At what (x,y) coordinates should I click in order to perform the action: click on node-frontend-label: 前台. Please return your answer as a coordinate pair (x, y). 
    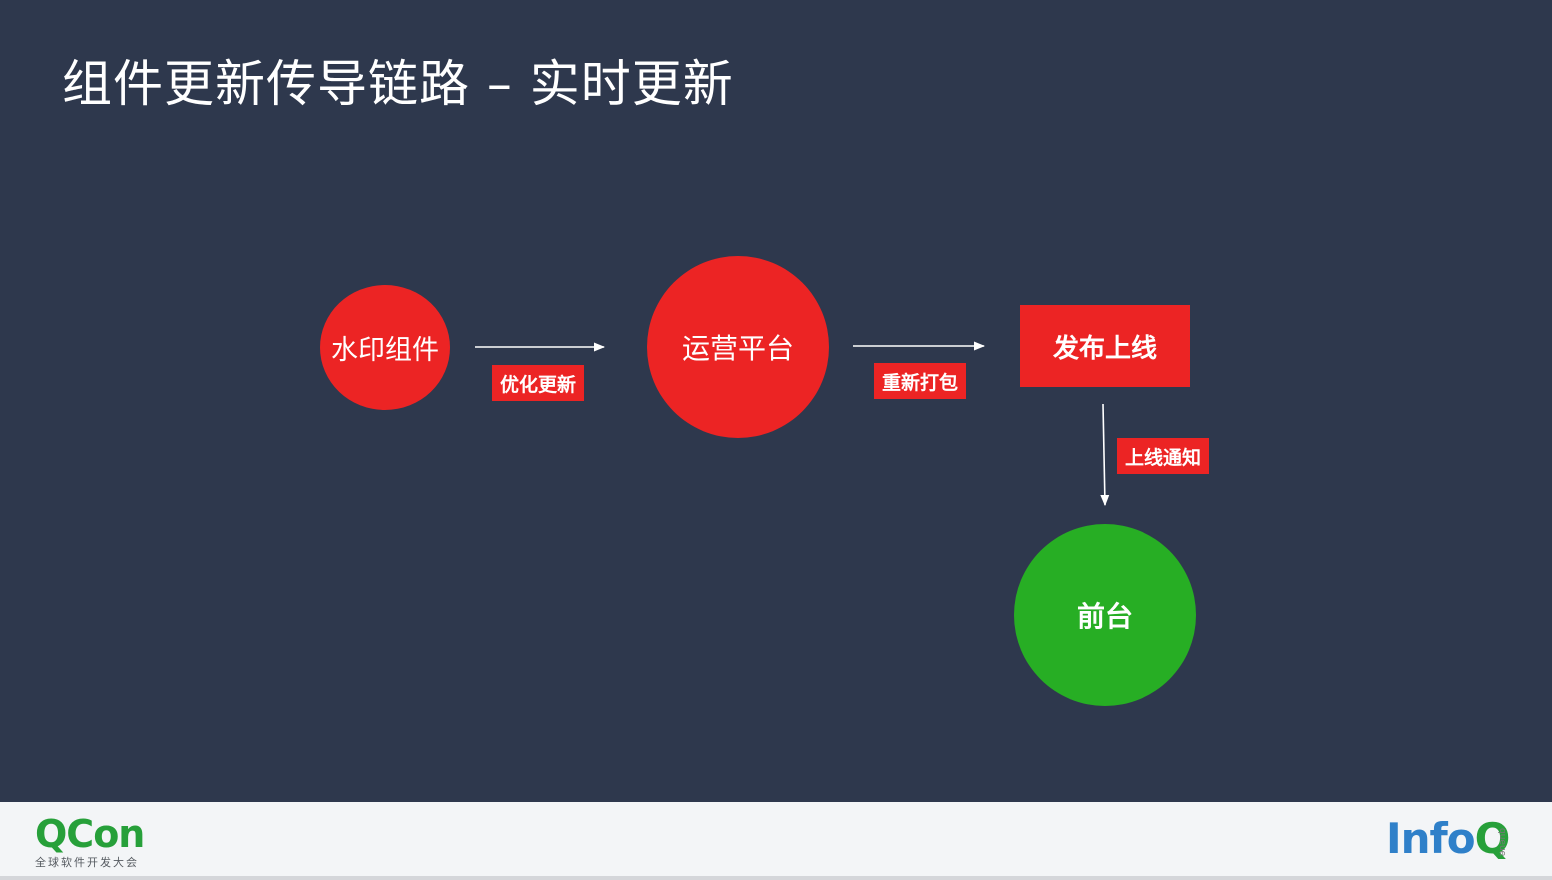
    Looking at the image, I should click on (1104, 616).